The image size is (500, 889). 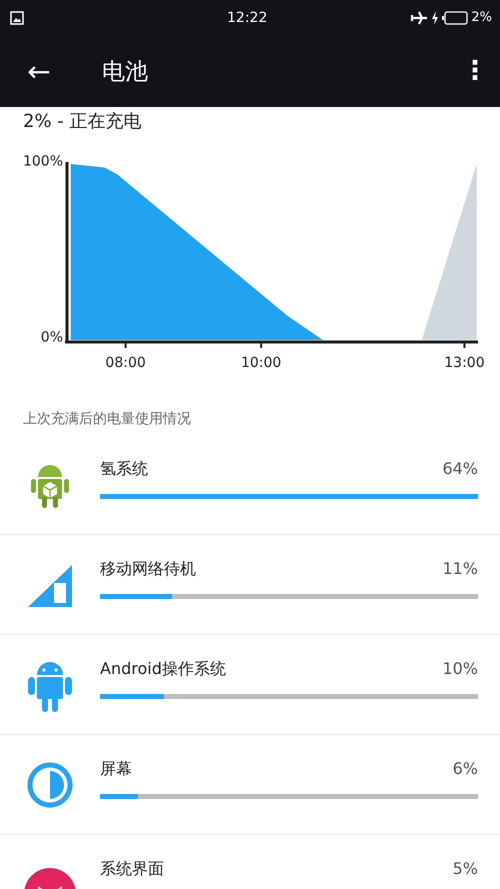 What do you see at coordinates (460, 469) in the screenshot?
I see `usage-percent: 64%` at bounding box center [460, 469].